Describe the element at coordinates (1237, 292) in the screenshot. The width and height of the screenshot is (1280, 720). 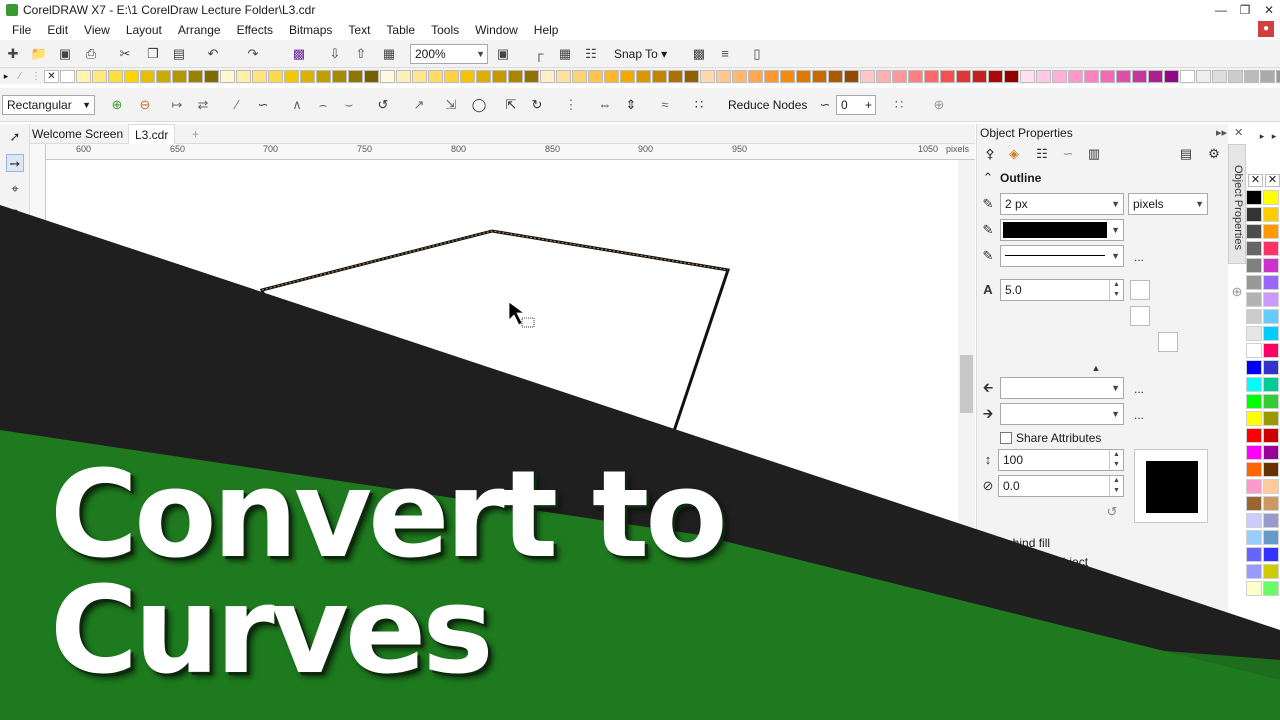
I see `add-docker-icon: ⊕` at that location.